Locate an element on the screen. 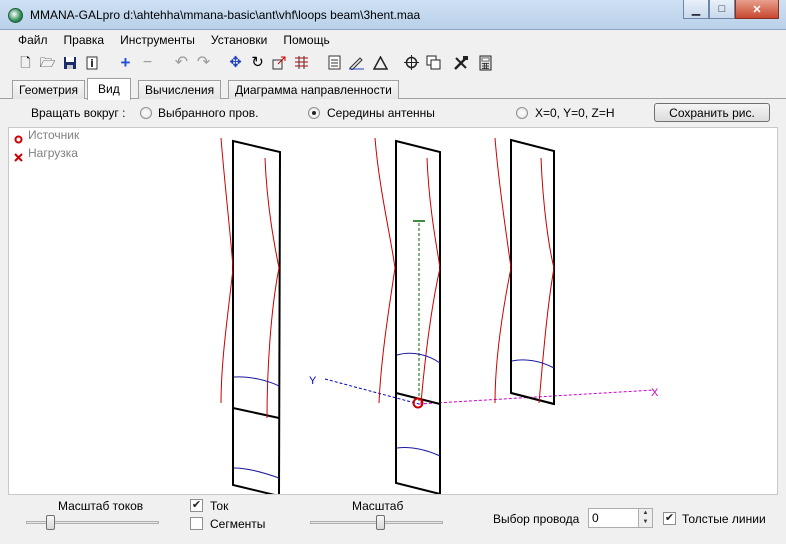 Image resolution: width=786 pixels, height=544 pixels. scale-label: Масштаб is located at coordinates (378, 506).